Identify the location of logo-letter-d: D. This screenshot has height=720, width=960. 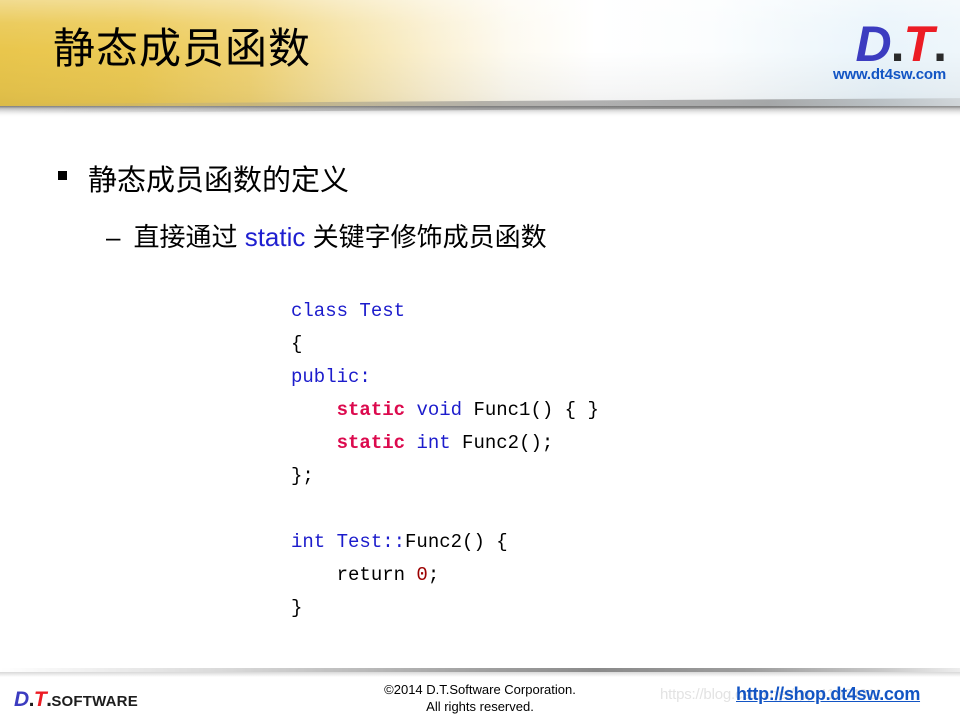
(873, 44).